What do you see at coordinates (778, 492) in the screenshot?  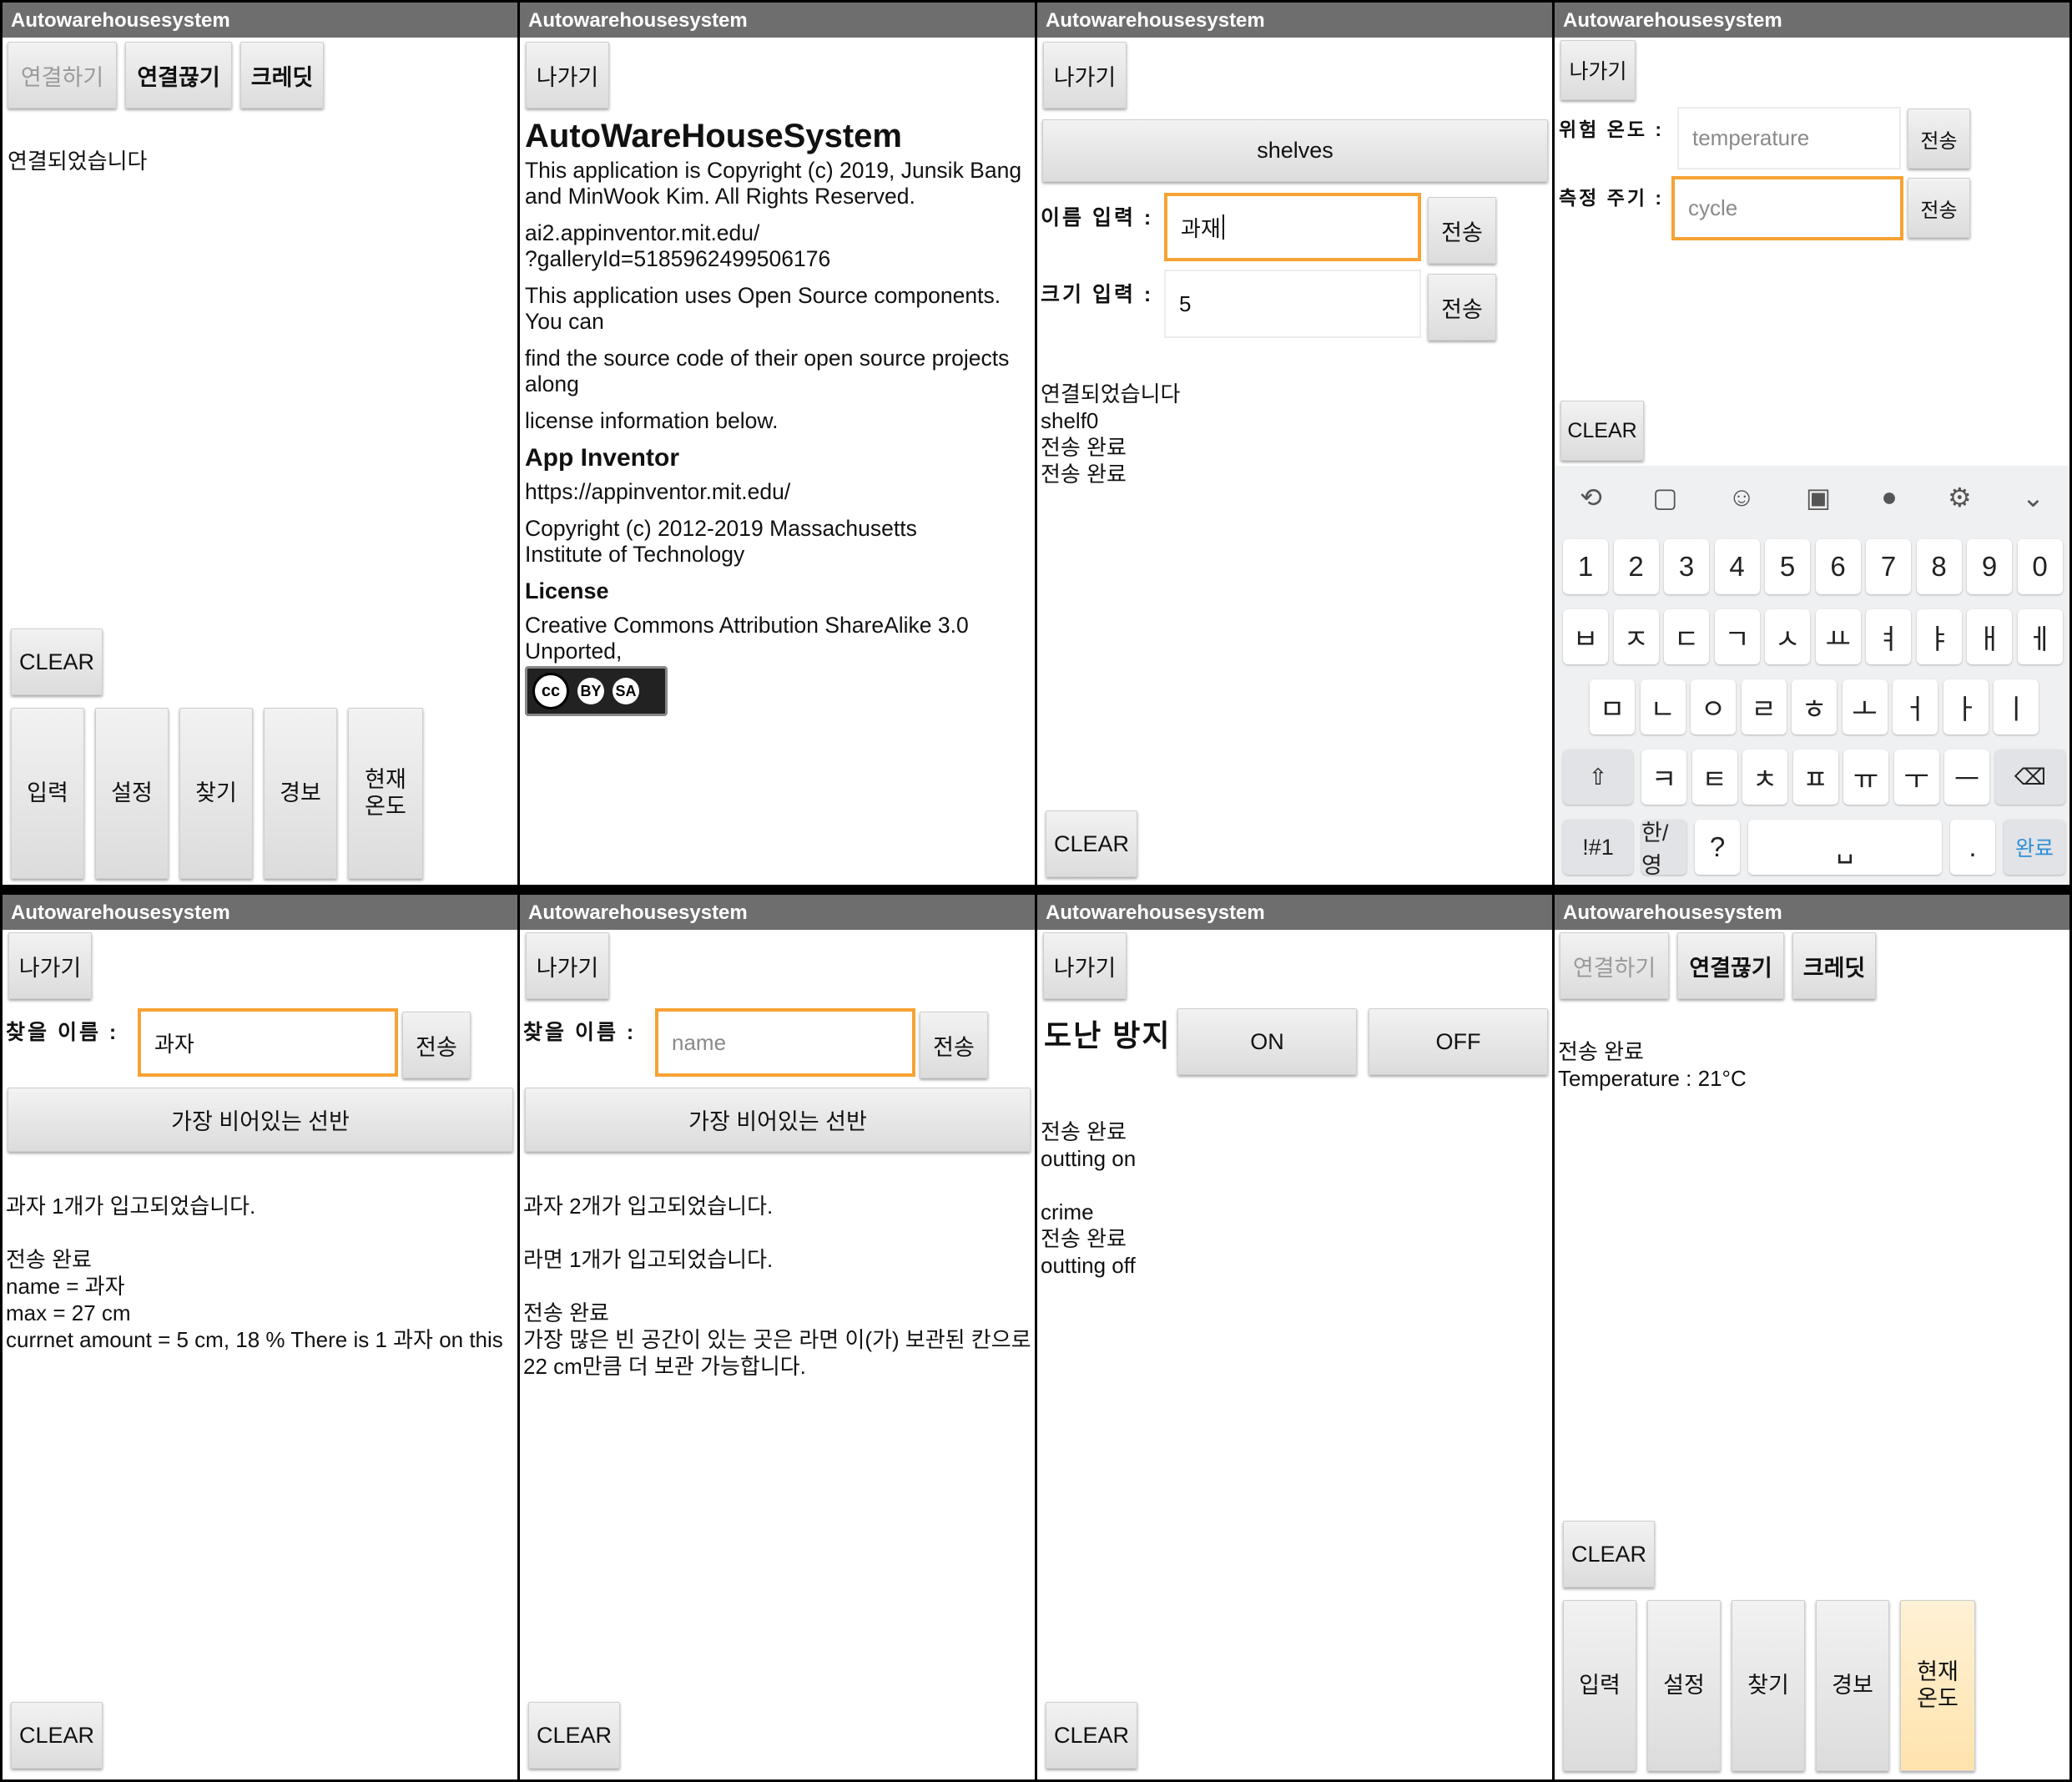 I see `credits-ai-url: https://appinventor.mit.edu/` at bounding box center [778, 492].